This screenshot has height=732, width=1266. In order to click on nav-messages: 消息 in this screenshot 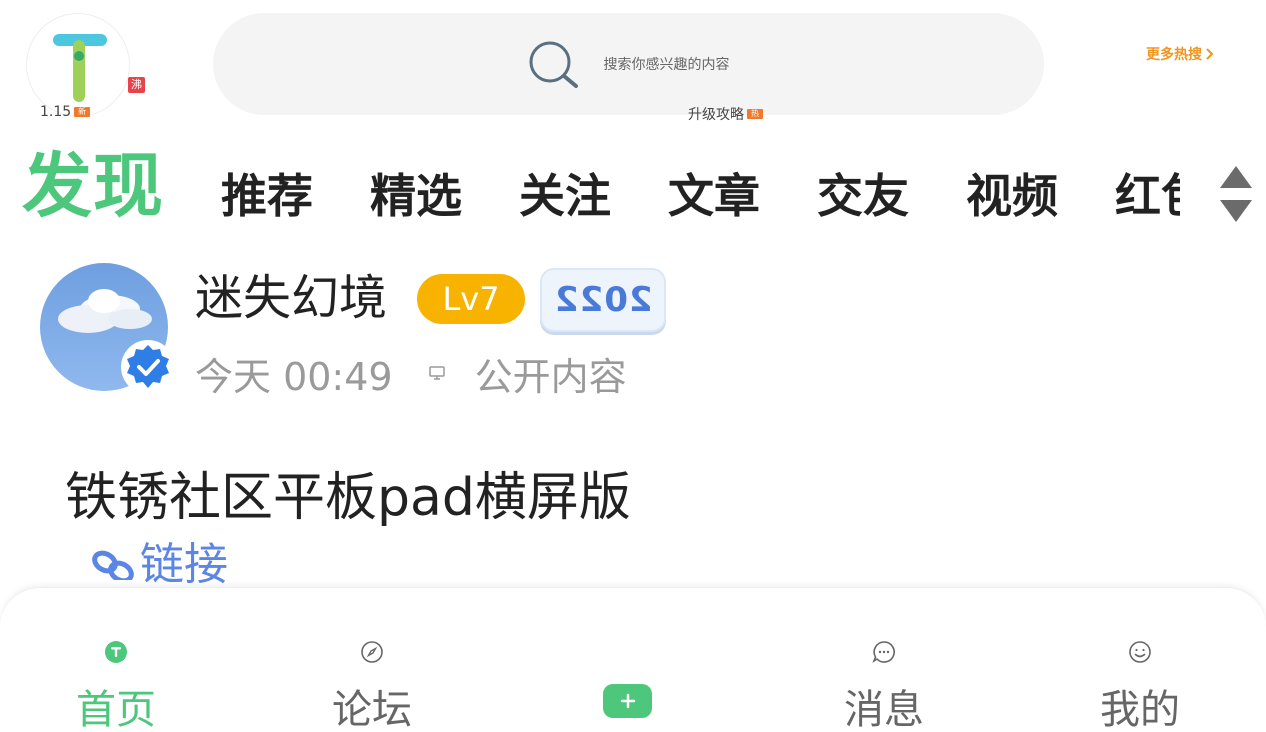, I will do `click(884, 660)`.